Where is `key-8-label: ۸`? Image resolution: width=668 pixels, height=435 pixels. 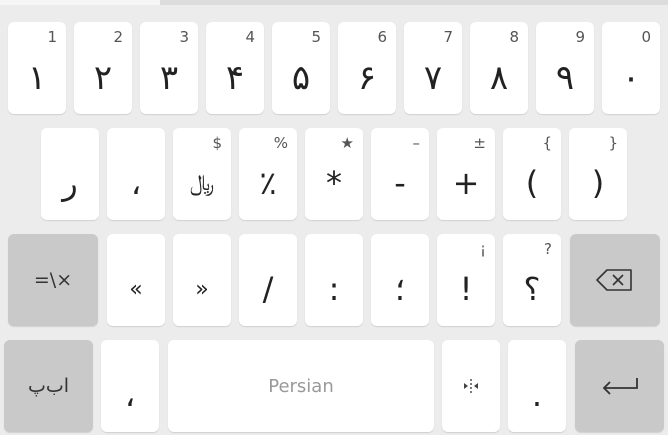
key-8-label: ۸ is located at coordinates (499, 78).